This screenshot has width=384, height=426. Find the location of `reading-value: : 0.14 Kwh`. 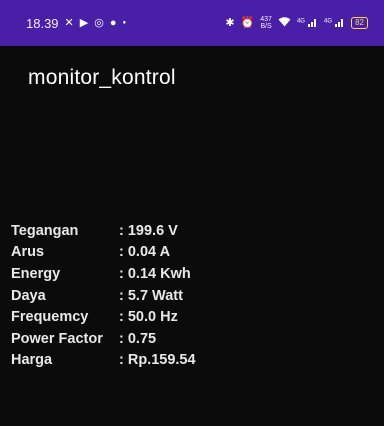

reading-value: : 0.14 Kwh is located at coordinates (155, 273).